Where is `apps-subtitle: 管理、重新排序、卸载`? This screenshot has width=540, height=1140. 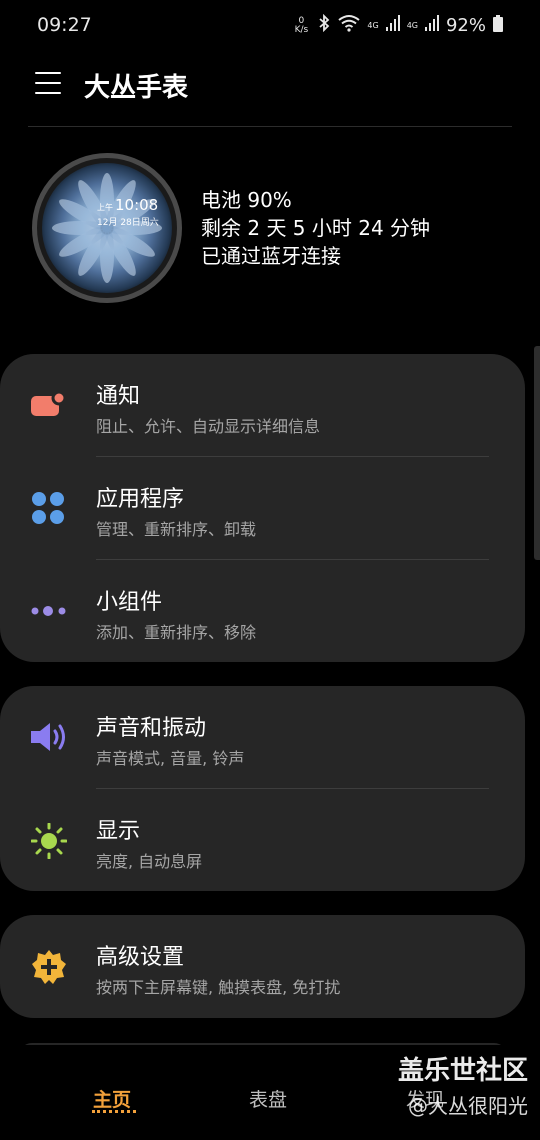 apps-subtitle: 管理、重新排序、卸载 is located at coordinates (176, 529).